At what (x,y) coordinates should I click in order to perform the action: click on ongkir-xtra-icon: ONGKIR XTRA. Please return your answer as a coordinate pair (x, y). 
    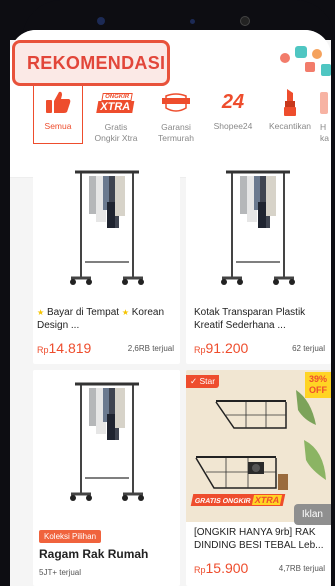
    Looking at the image, I should click on (115, 103).